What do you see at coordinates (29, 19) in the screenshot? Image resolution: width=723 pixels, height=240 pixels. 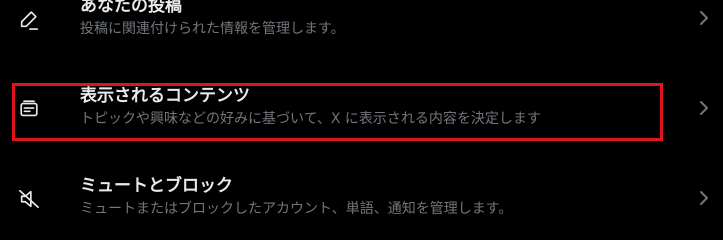 I see `pencil-icon` at bounding box center [29, 19].